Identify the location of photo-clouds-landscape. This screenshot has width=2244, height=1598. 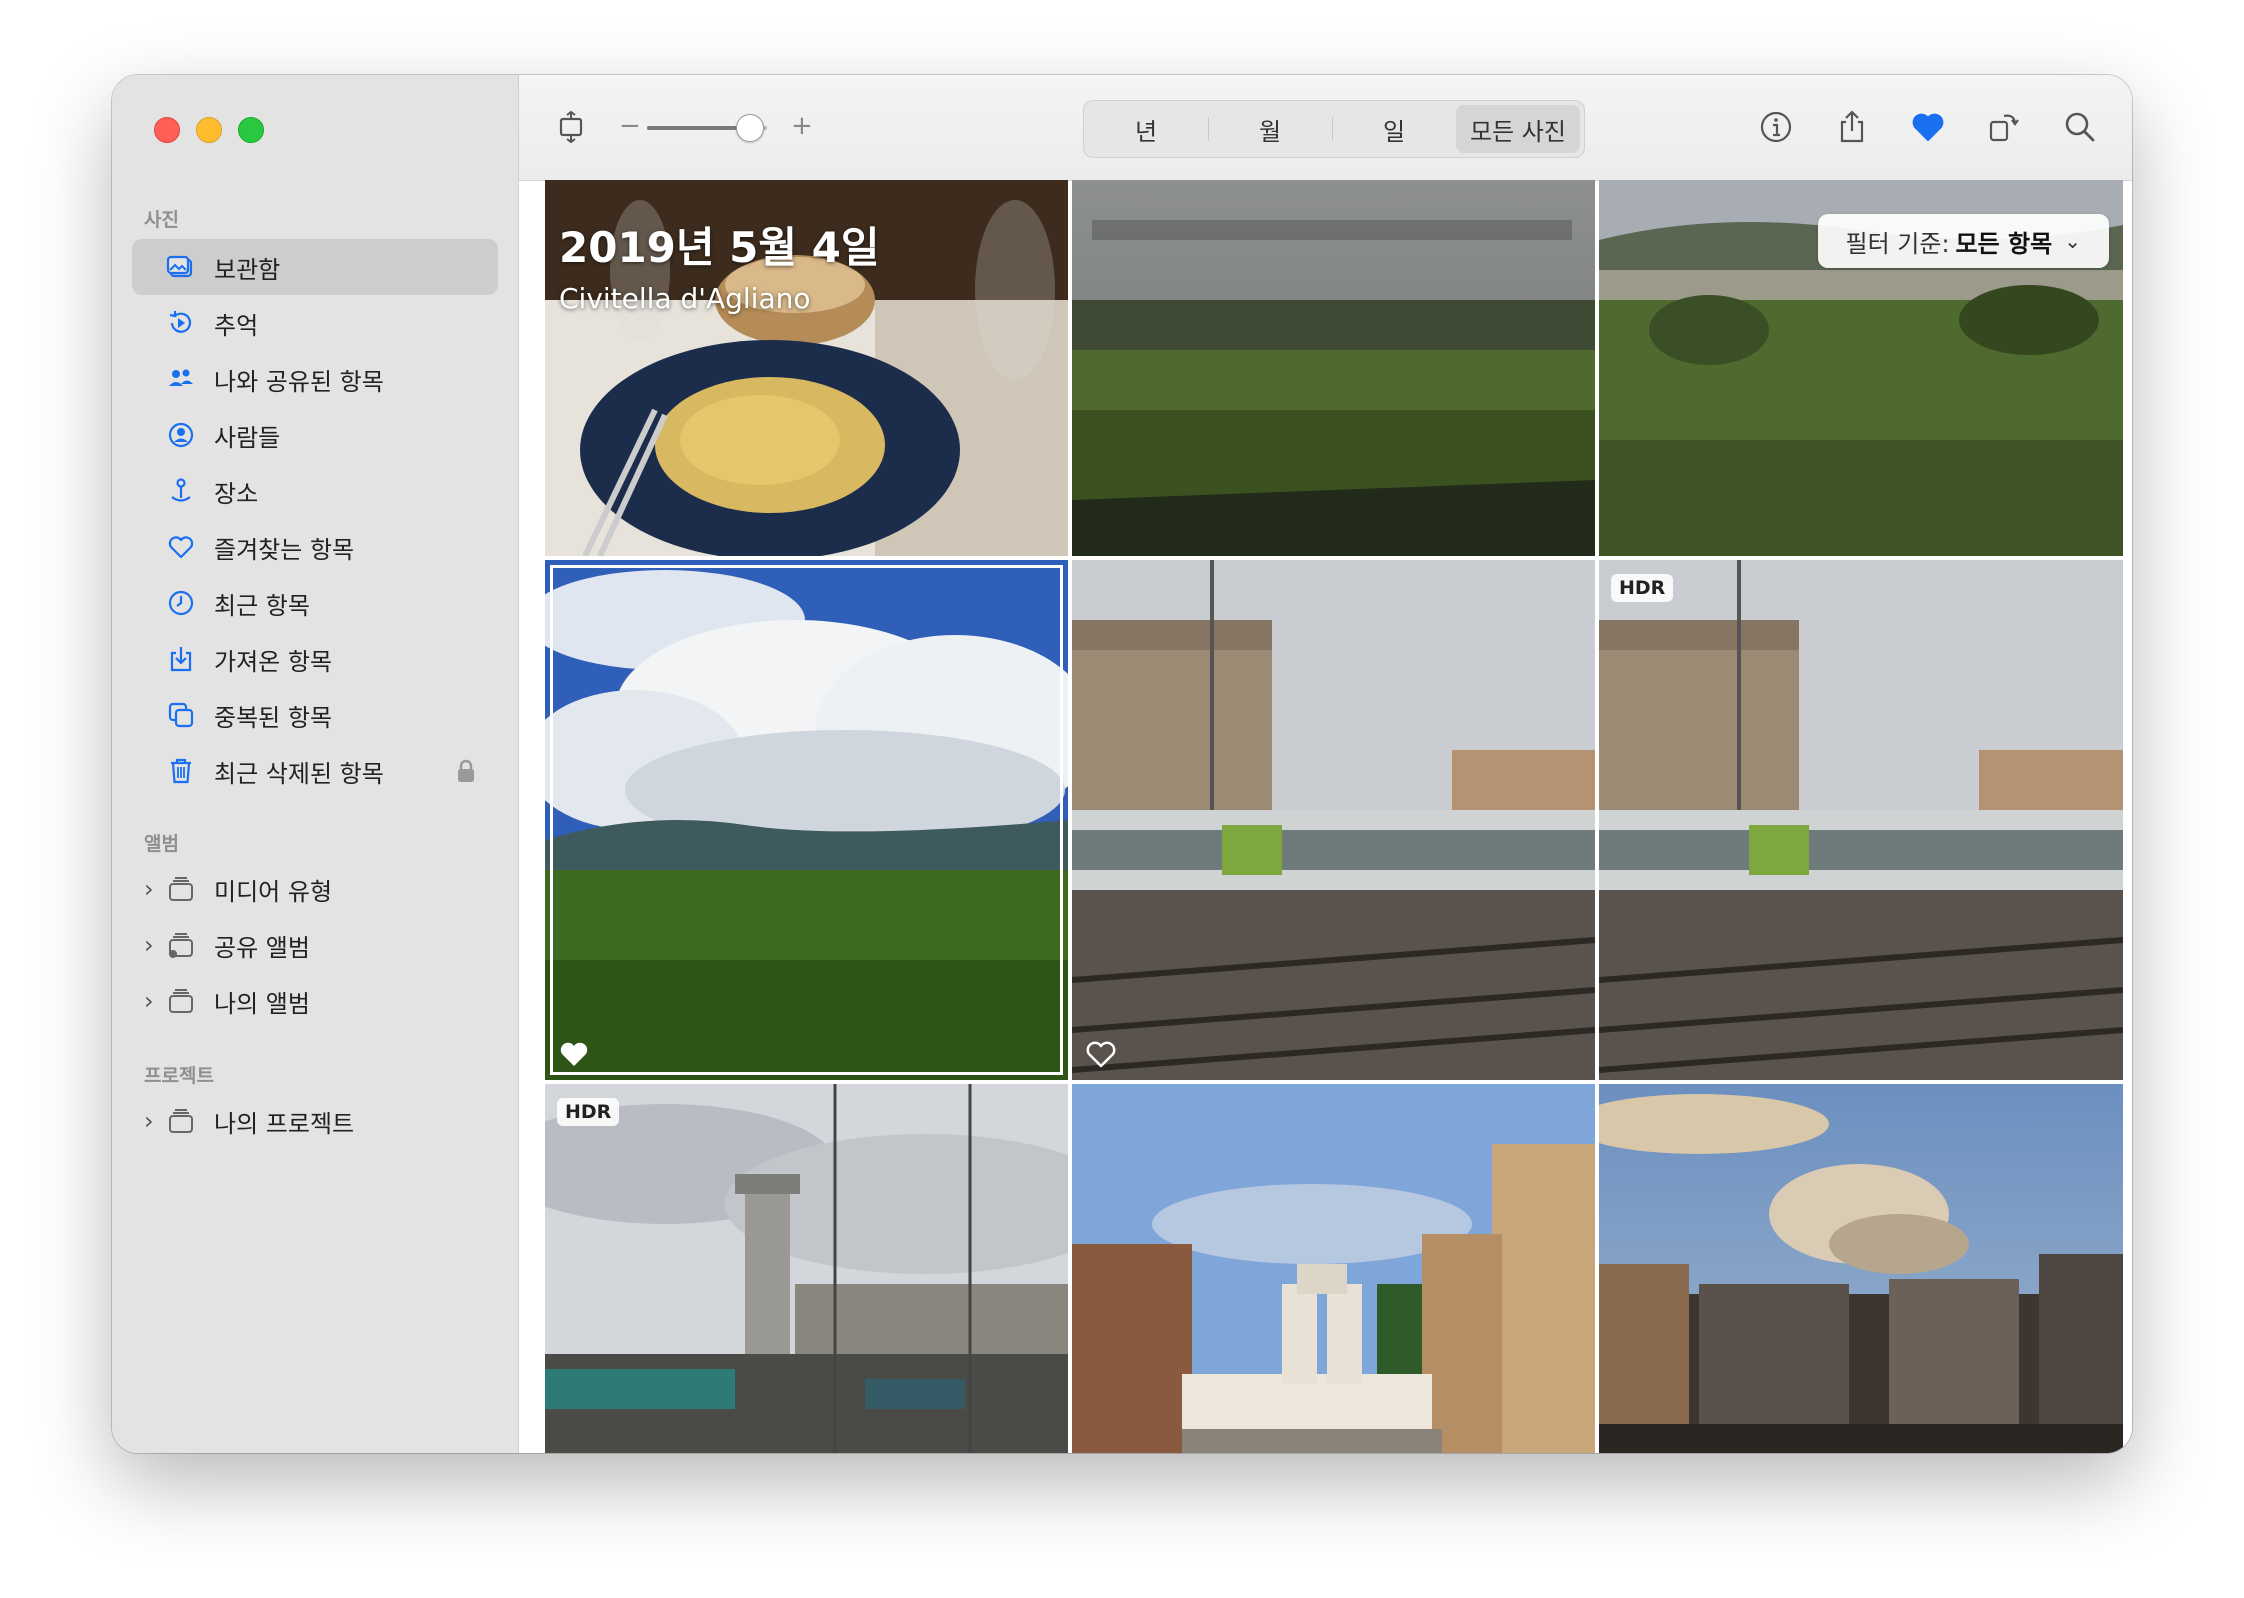
(806, 820).